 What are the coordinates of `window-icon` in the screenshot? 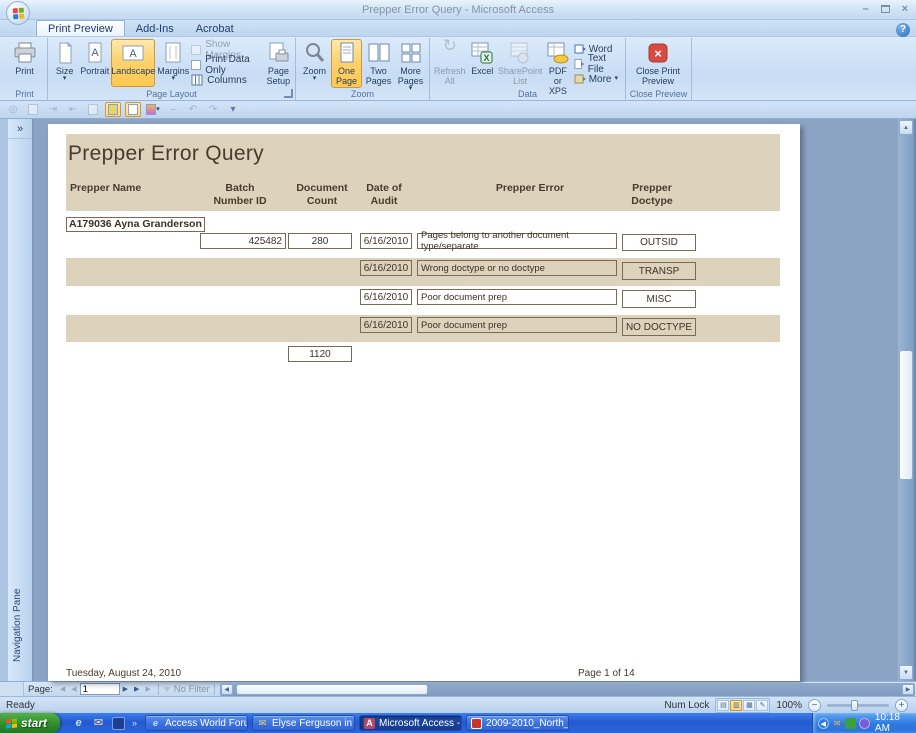 It's located at (33, 109).